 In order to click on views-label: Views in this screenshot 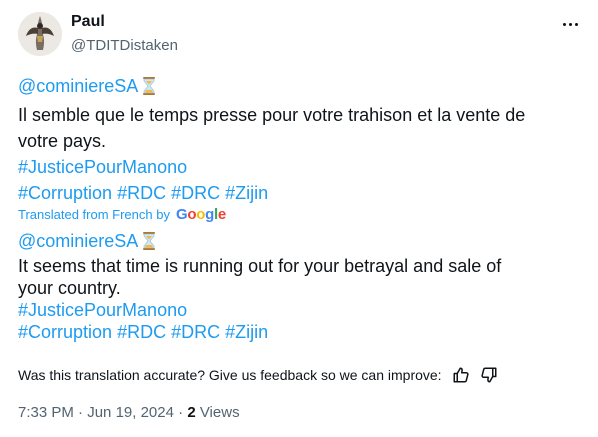, I will do `click(219, 412)`.